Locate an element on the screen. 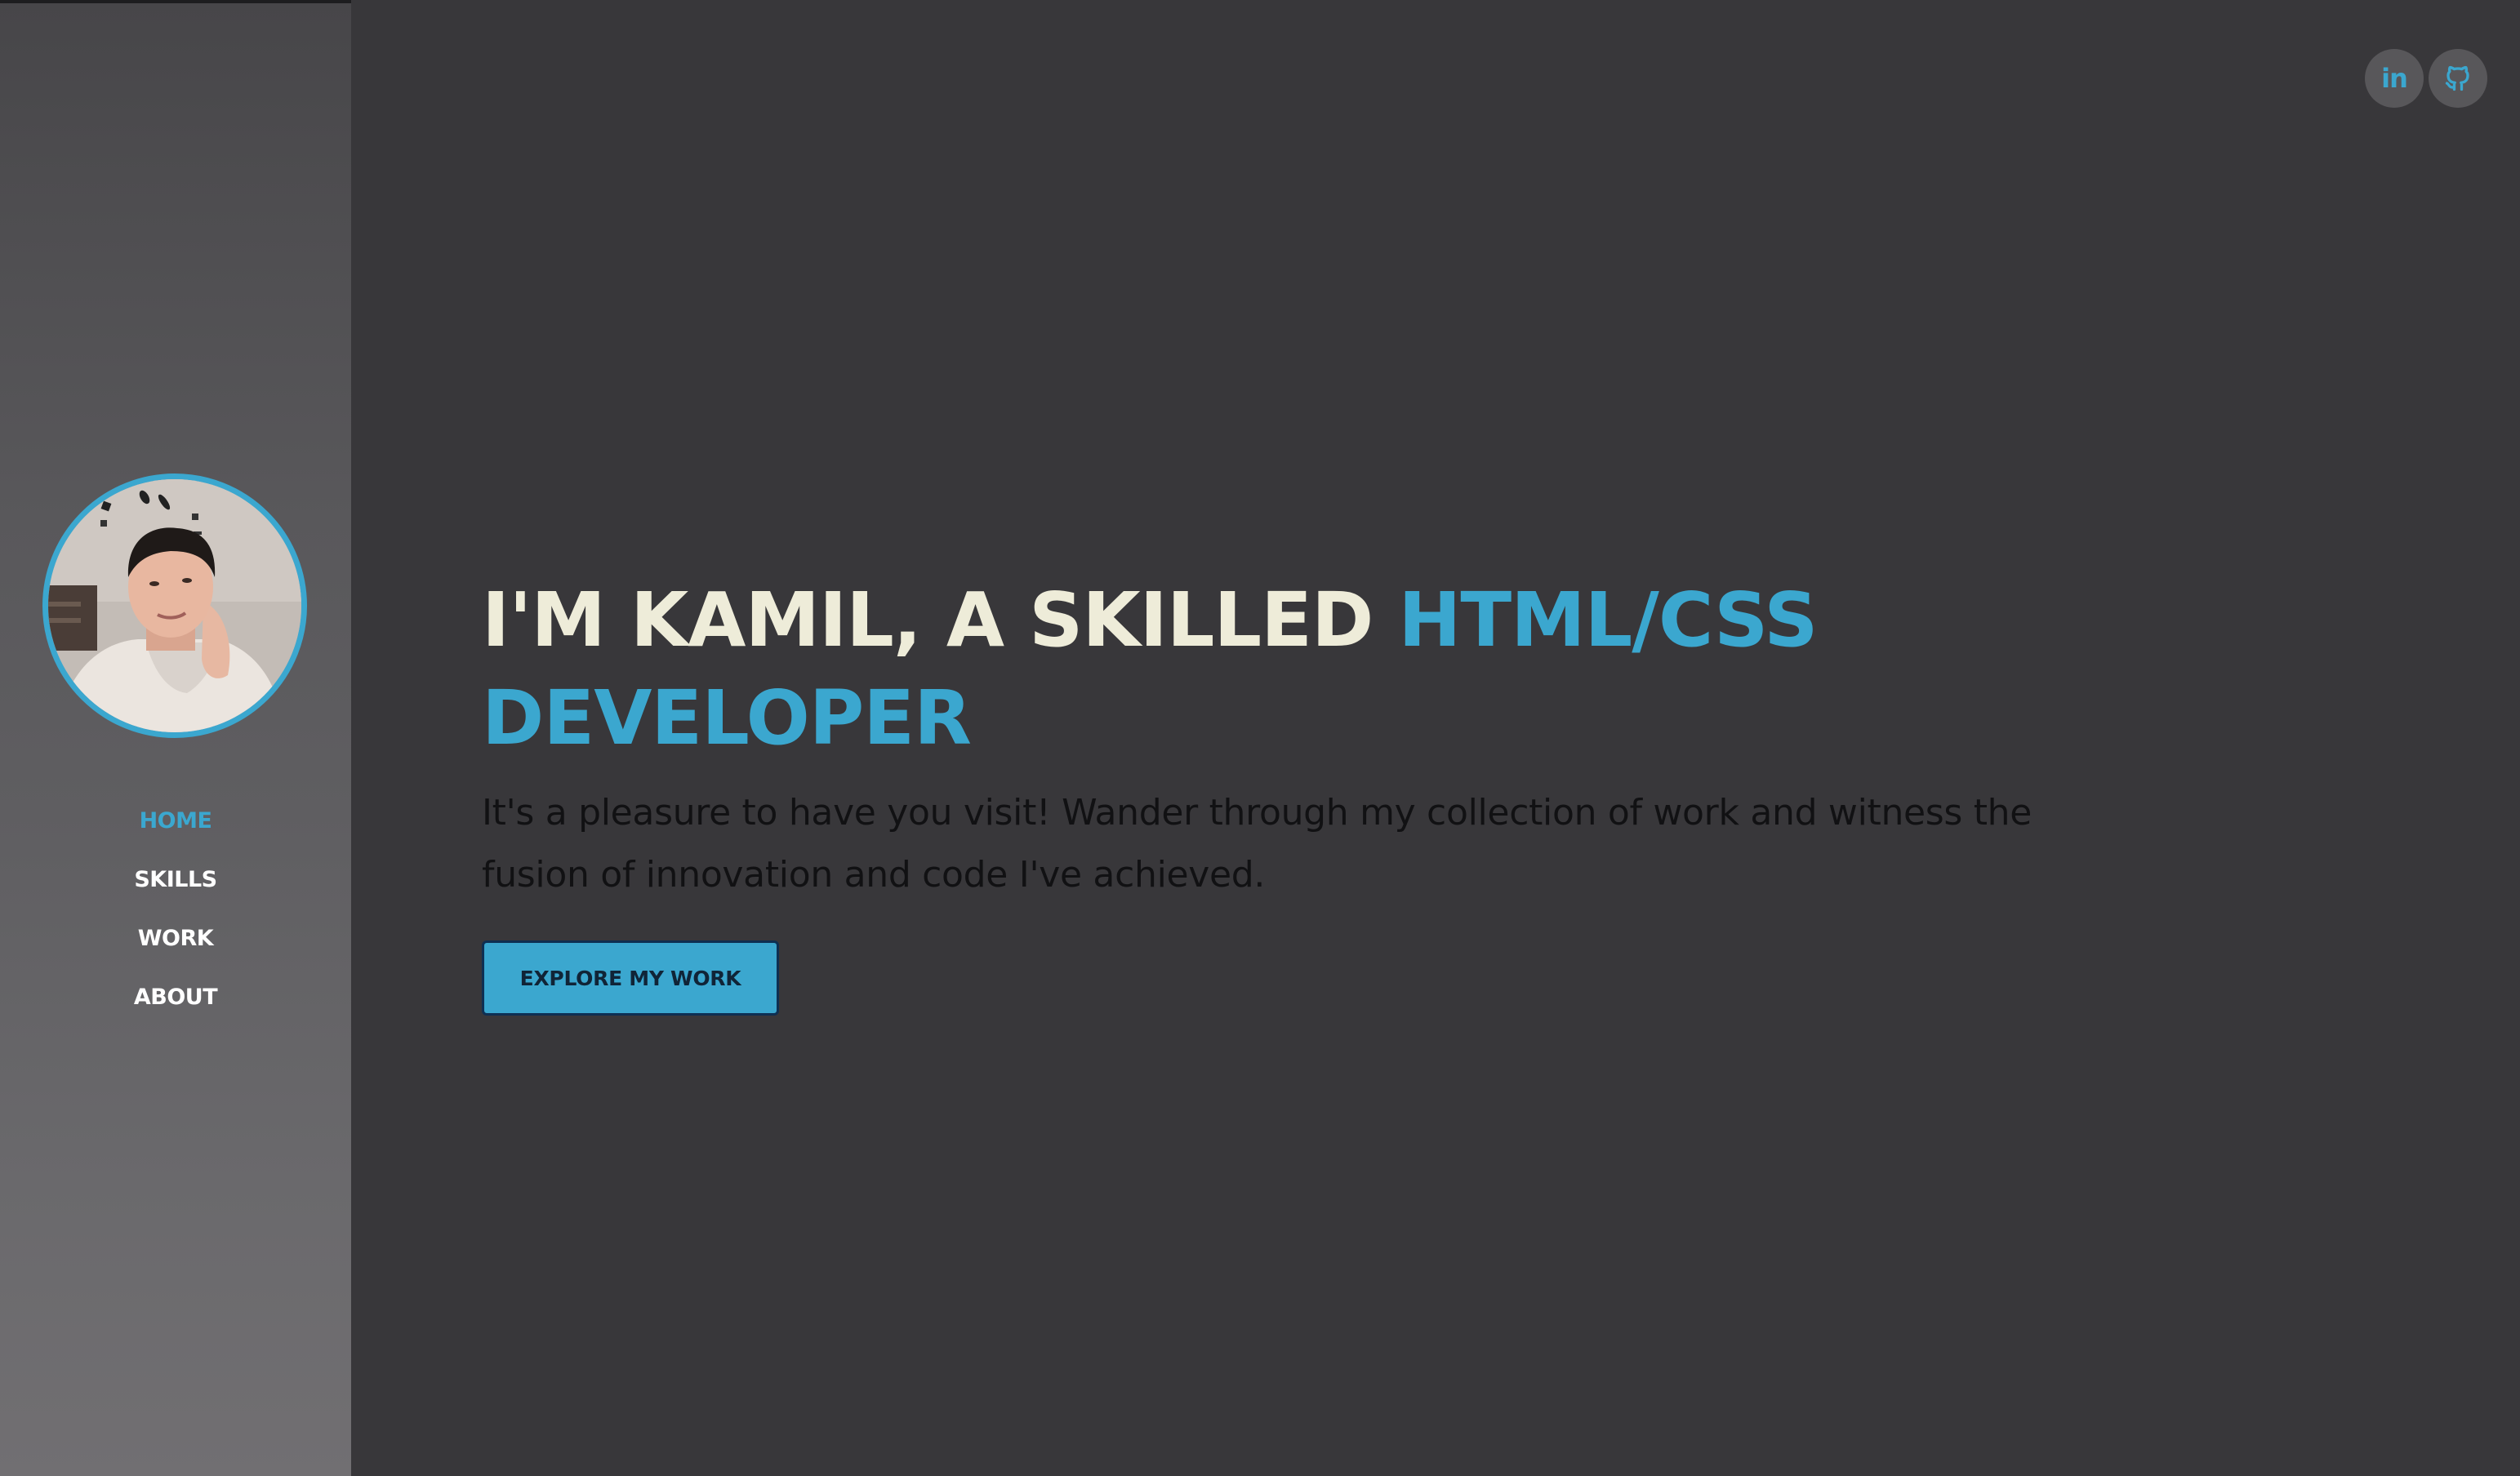  github-button is located at coordinates (2458, 78).